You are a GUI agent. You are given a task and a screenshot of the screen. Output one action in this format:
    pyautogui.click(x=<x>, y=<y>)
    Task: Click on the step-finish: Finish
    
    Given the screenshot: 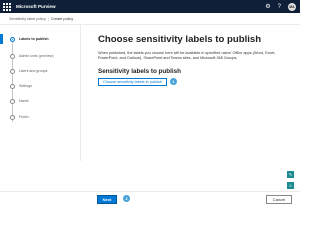 What is the action you would take?
    pyautogui.click(x=36, y=117)
    